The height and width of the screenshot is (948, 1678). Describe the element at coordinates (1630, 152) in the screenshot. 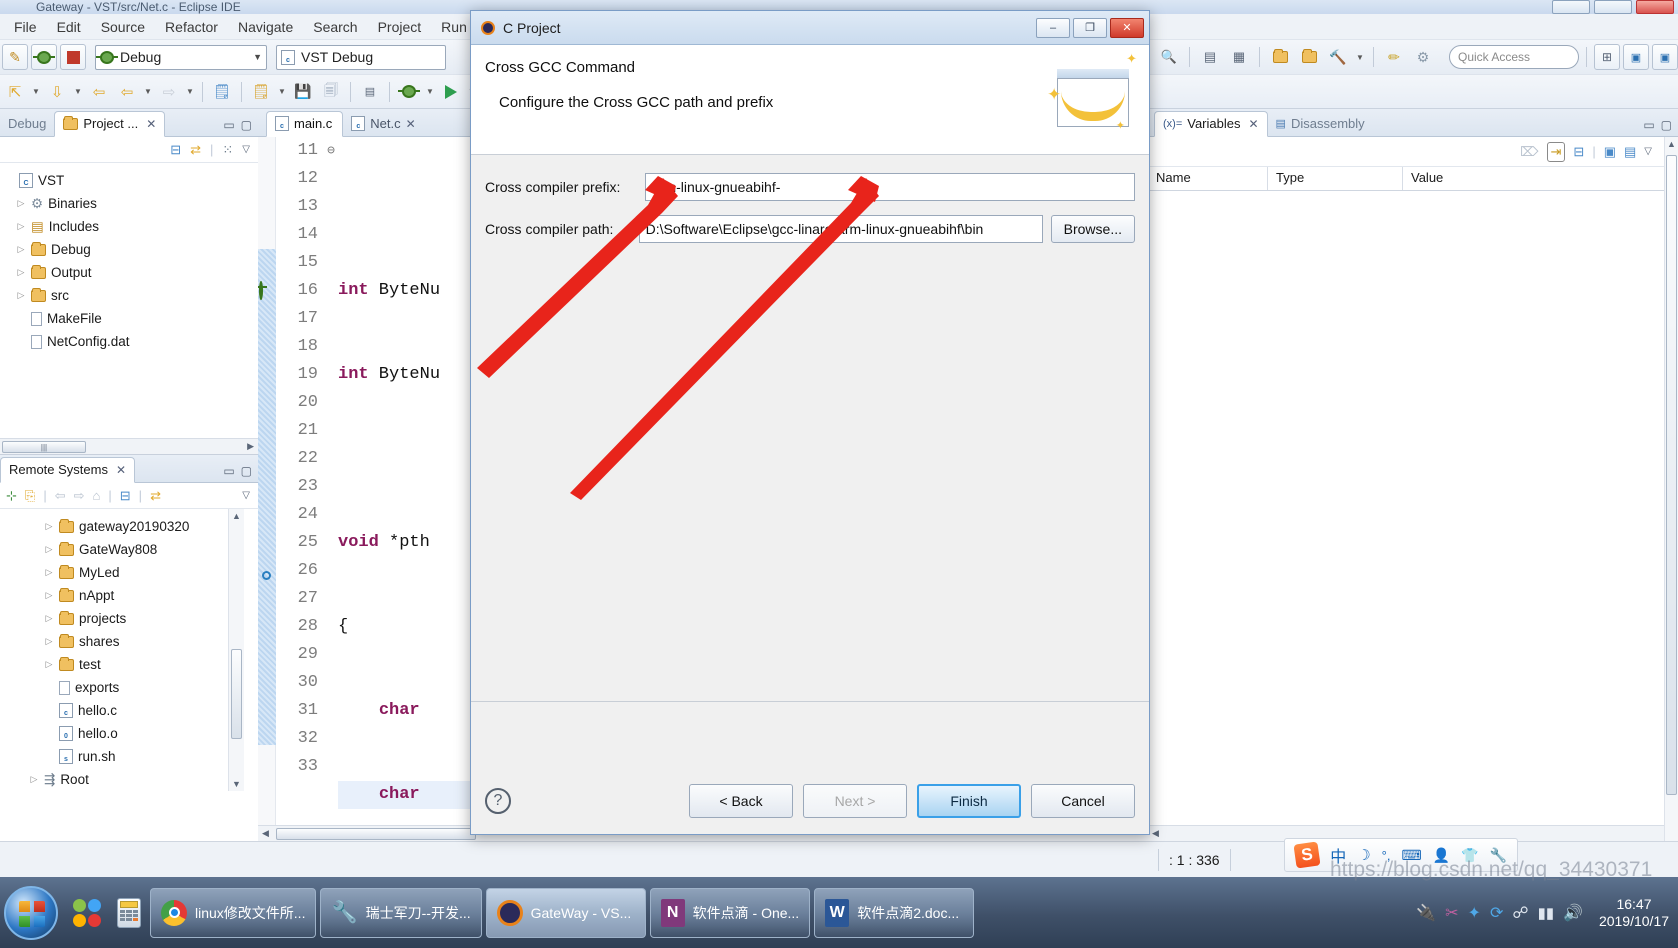

I see `layout-icon: ▤` at that location.